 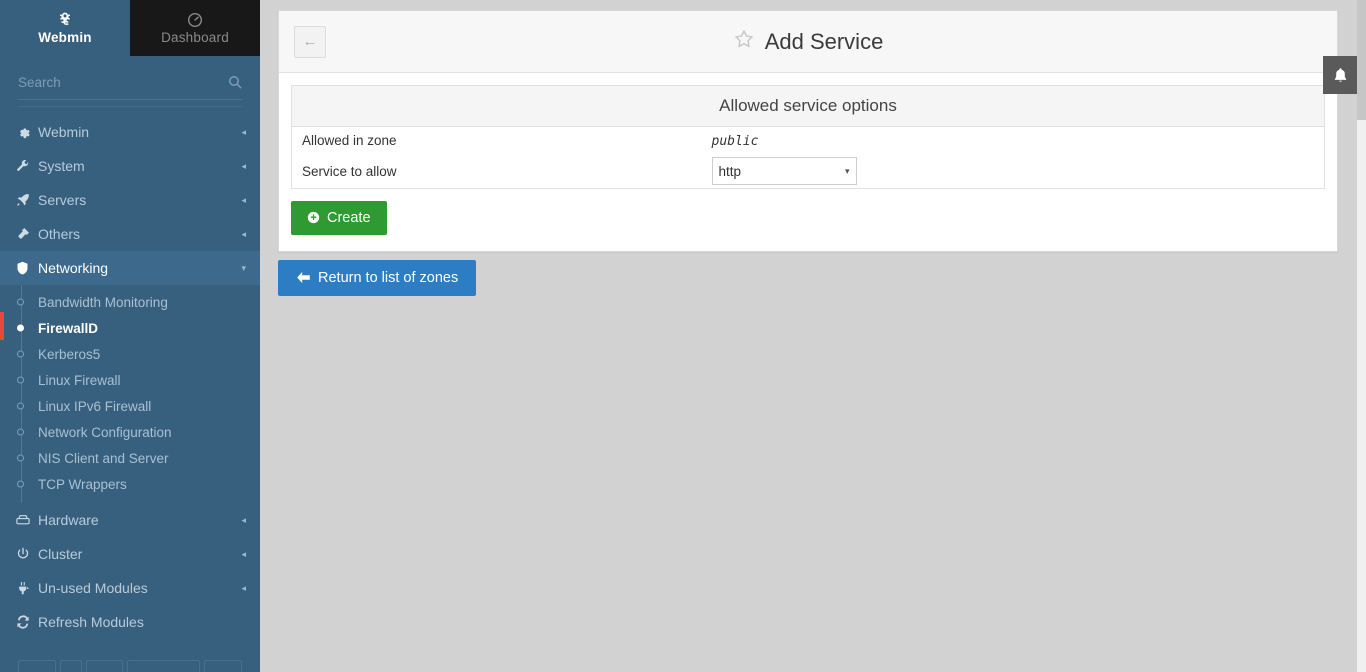 I want to click on table-section-header: Allowed service options, so click(x=808, y=106).